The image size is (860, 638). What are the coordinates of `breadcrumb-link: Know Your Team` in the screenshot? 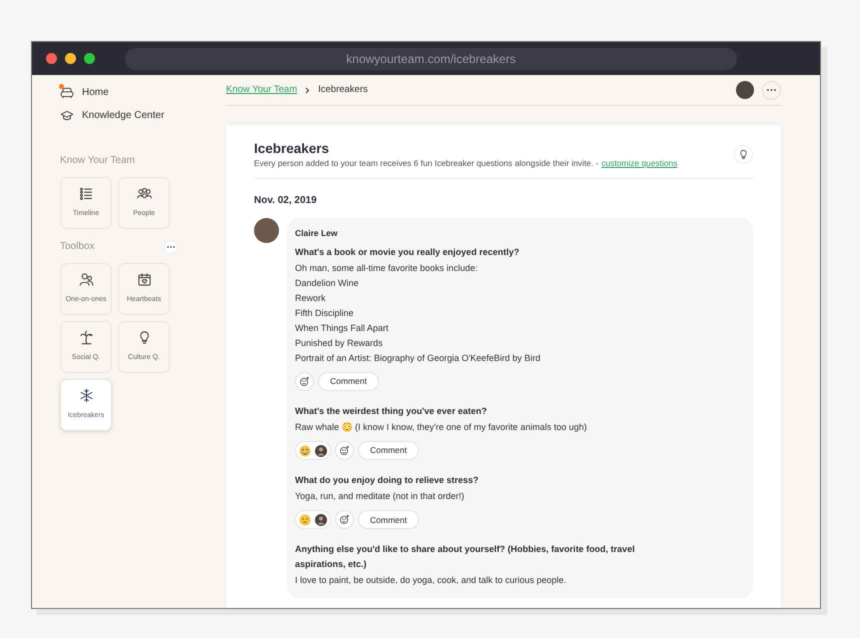 It's located at (262, 90).